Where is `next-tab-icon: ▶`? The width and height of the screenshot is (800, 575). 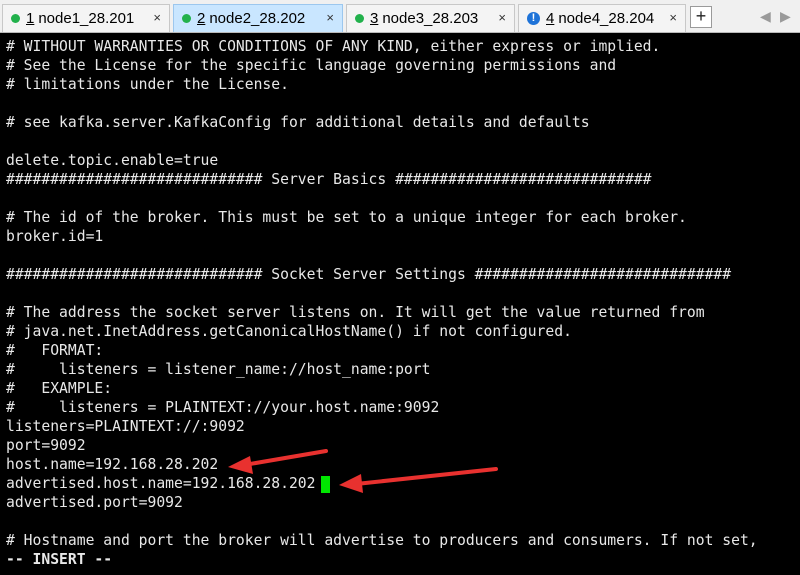 next-tab-icon: ▶ is located at coordinates (785, 16).